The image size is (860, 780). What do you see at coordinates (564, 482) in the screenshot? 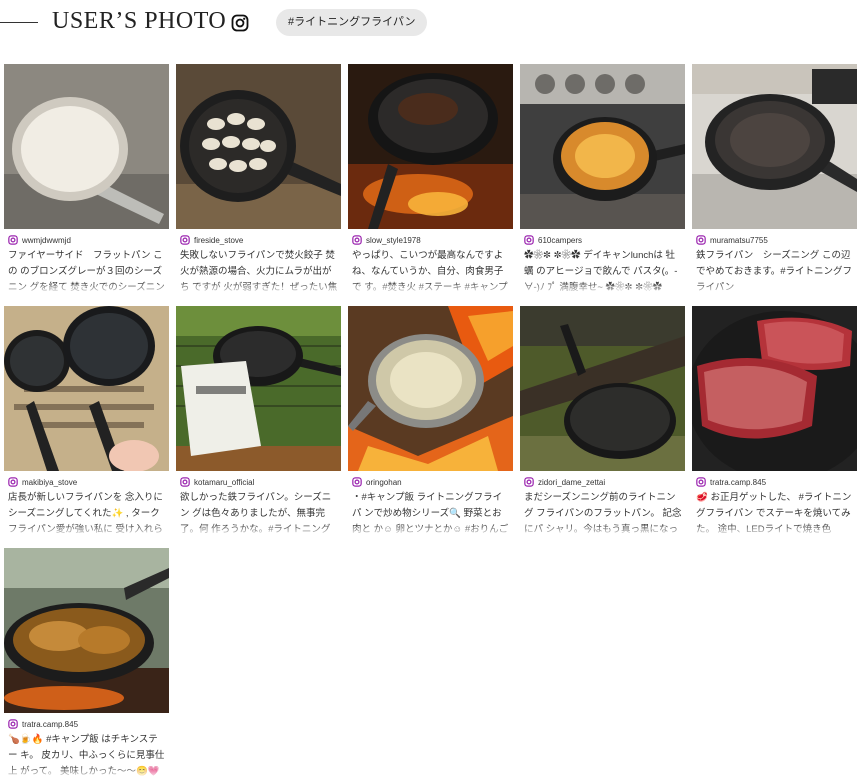
I see `post-username: zidori_dame_zettai` at bounding box center [564, 482].